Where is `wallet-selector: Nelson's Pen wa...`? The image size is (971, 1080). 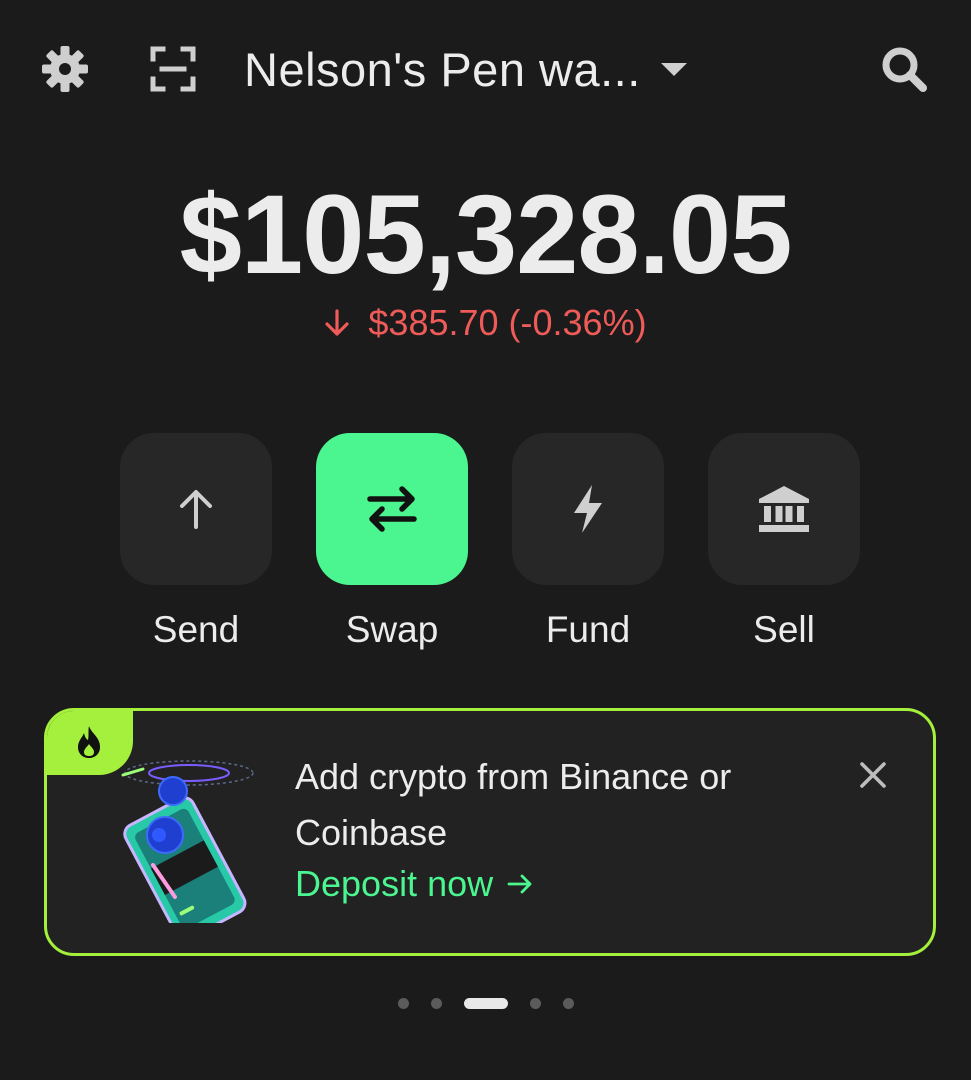 wallet-selector: Nelson's Pen wa... is located at coordinates (465, 69).